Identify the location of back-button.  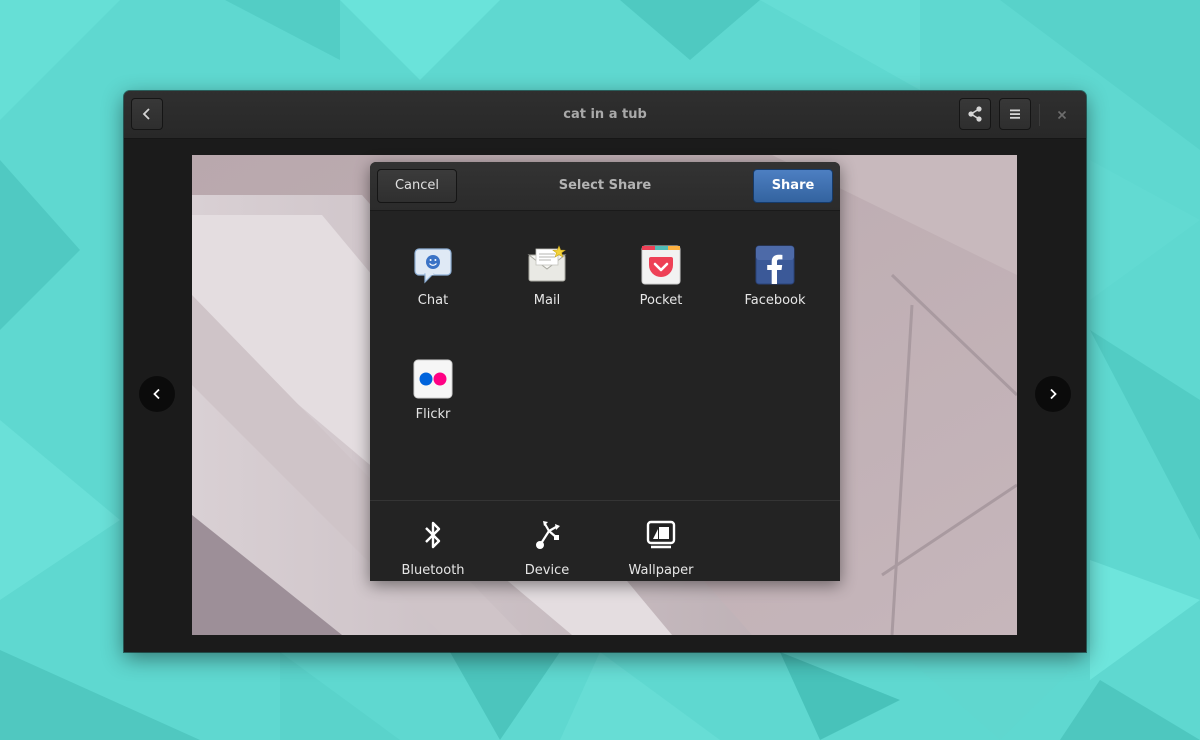
(147, 114).